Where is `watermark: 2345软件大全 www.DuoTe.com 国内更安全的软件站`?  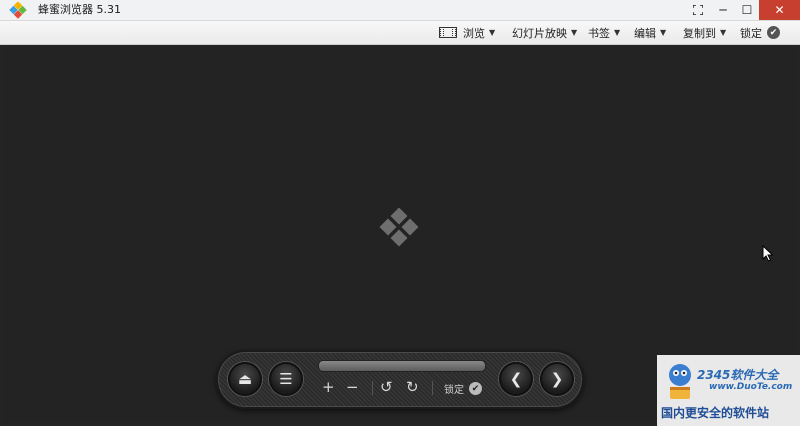 watermark: 2345软件大全 www.DuoTe.com 国内更安全的软件站 is located at coordinates (728, 390).